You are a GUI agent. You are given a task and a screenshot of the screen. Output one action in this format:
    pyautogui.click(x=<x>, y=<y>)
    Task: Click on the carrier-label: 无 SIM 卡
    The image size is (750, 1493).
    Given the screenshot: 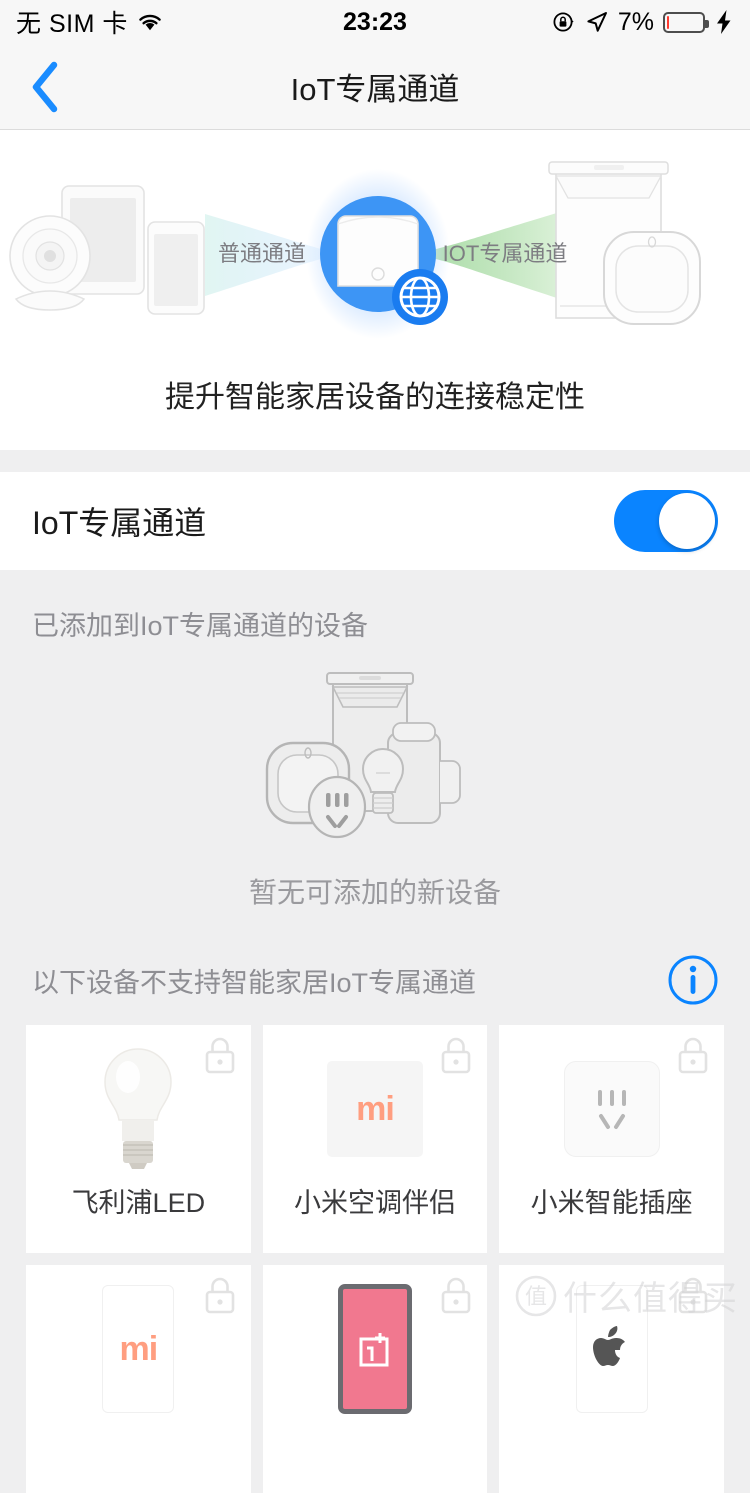 What is the action you would take?
    pyautogui.click(x=72, y=24)
    